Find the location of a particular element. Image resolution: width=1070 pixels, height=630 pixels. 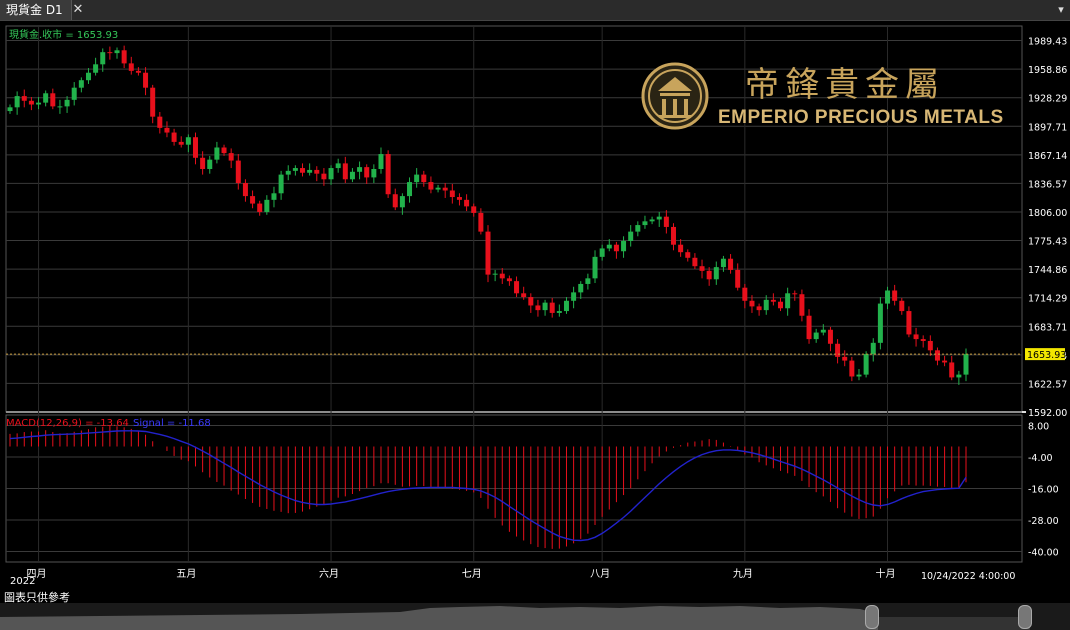

chart-scrollbar is located at coordinates (535, 616).